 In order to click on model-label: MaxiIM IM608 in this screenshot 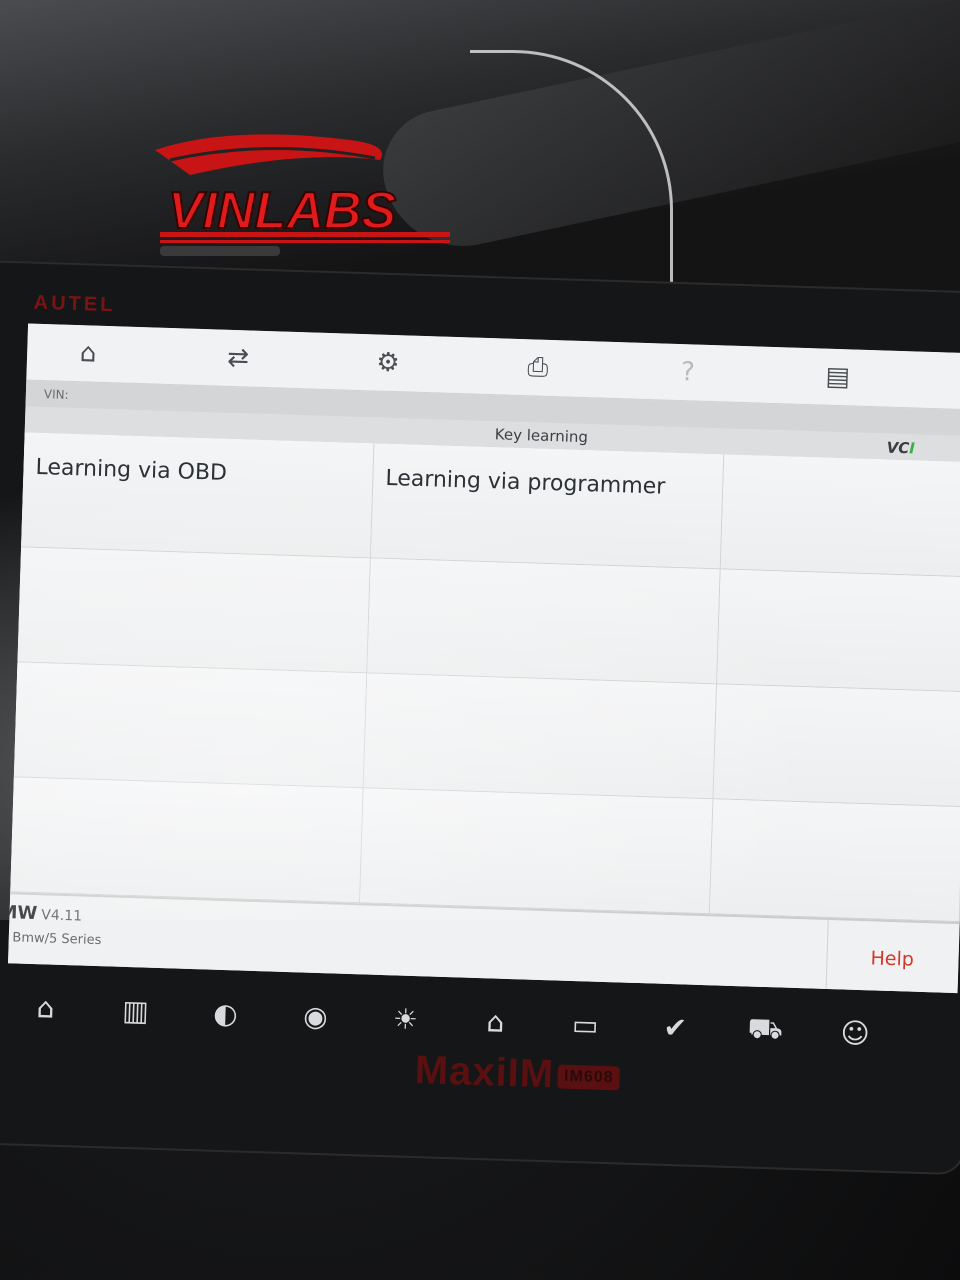, I will do `click(517, 1073)`.